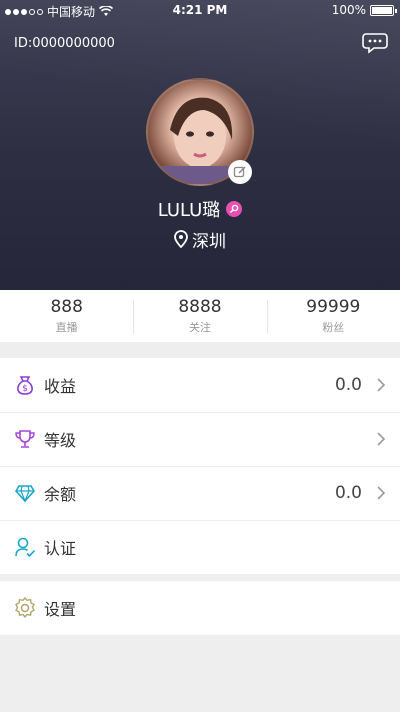 The width and height of the screenshot is (400, 712). What do you see at coordinates (200, 439) in the screenshot?
I see `menu-item-level: 等级` at bounding box center [200, 439].